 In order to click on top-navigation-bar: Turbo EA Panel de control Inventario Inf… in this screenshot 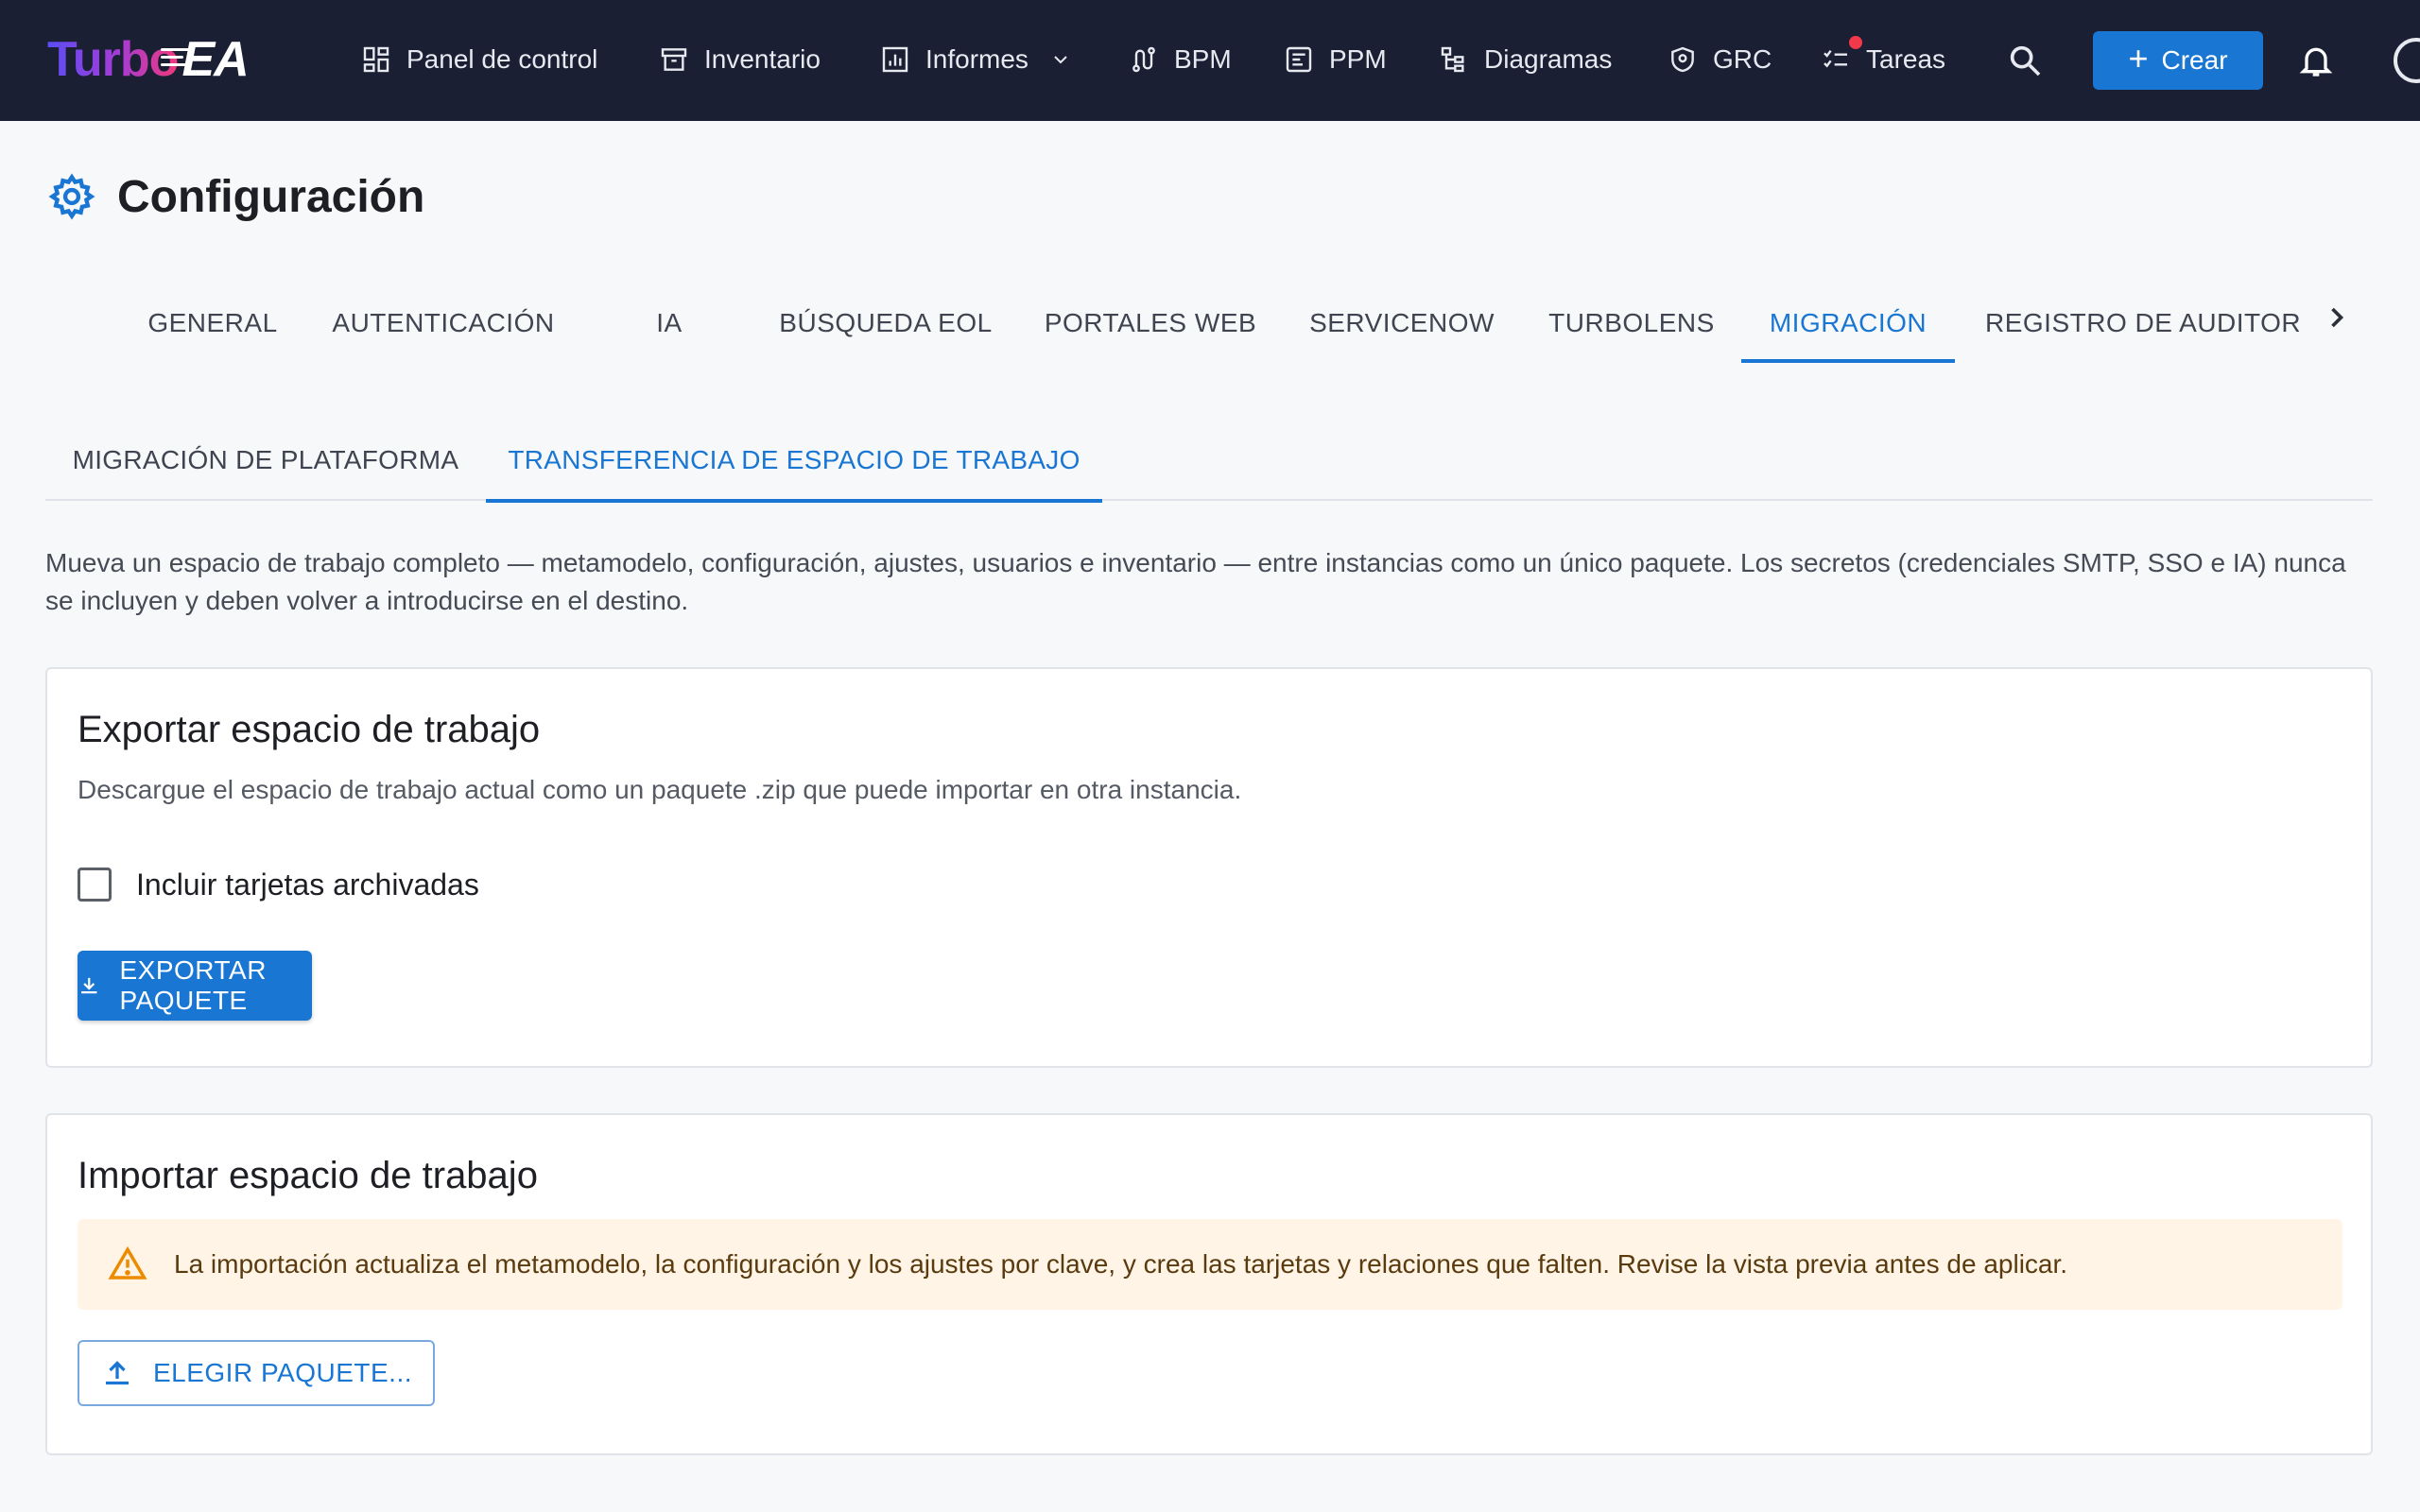, I will do `click(1210, 60)`.